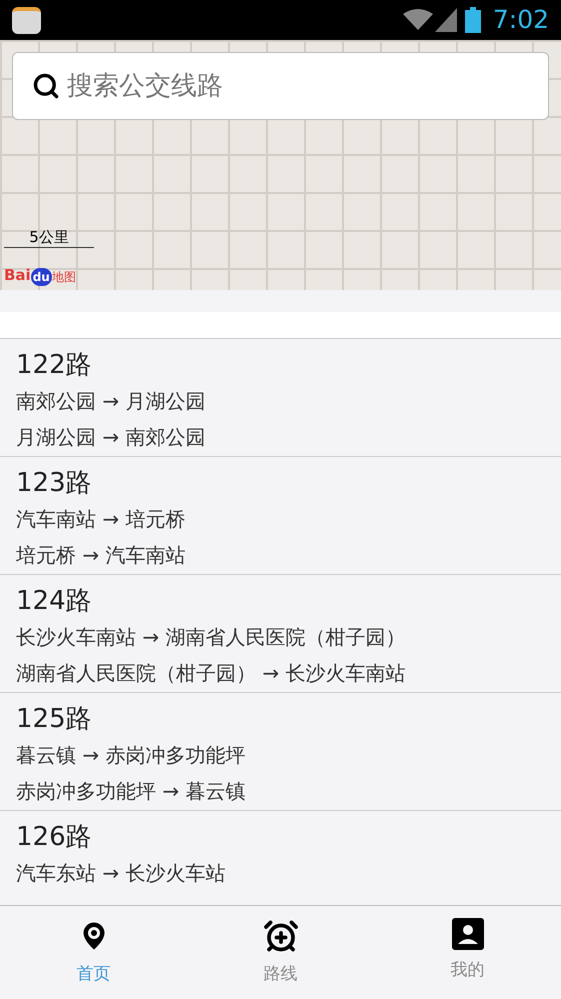  I want to click on route-name: 124路, so click(54, 601).